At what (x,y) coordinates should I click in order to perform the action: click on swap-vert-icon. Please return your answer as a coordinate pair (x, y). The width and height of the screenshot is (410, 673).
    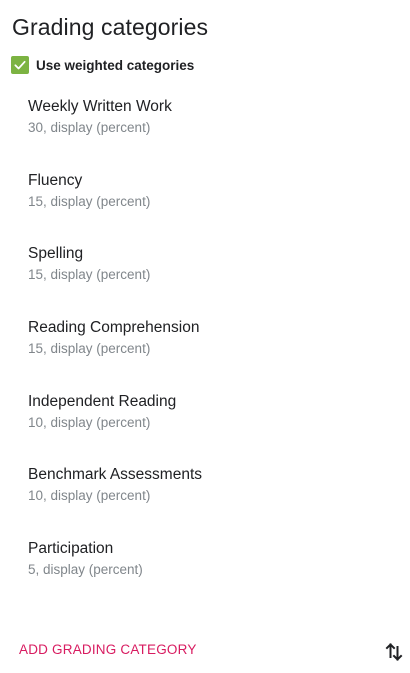
    Looking at the image, I should click on (394, 652).